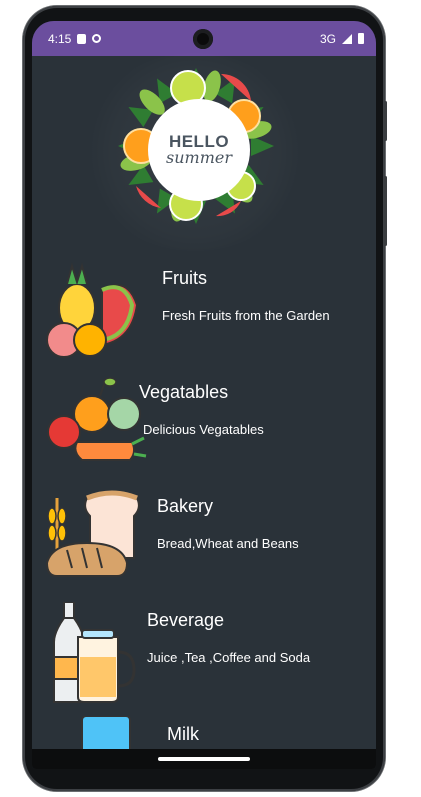 This screenshot has width=421, height=797. I want to click on volume-button, so click(385, 121).